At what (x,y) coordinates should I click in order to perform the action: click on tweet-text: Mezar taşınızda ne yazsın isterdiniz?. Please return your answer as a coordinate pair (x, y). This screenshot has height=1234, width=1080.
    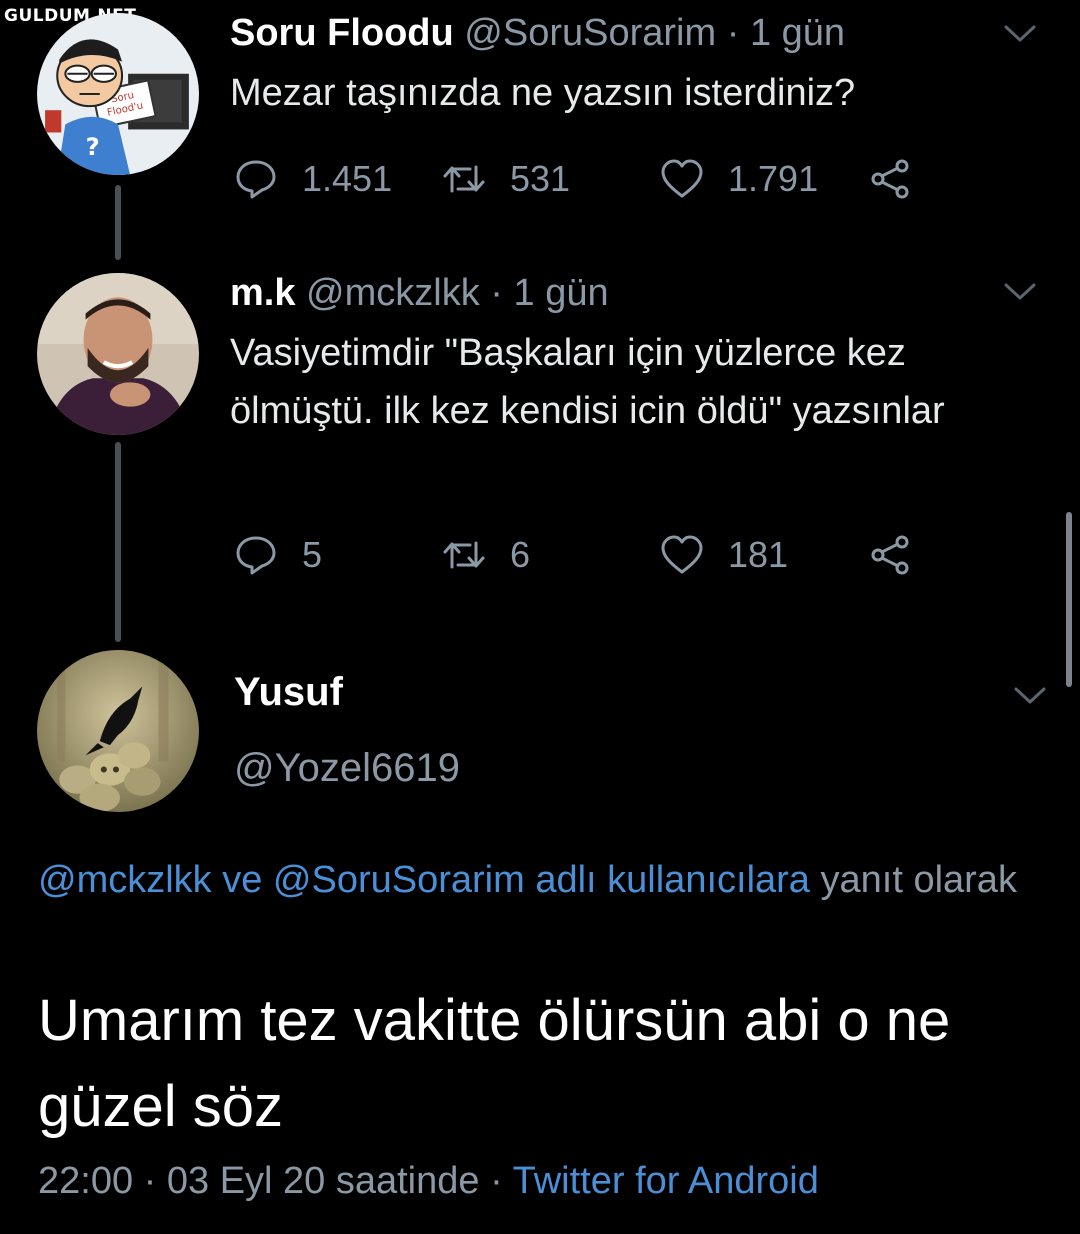
    Looking at the image, I should click on (543, 93).